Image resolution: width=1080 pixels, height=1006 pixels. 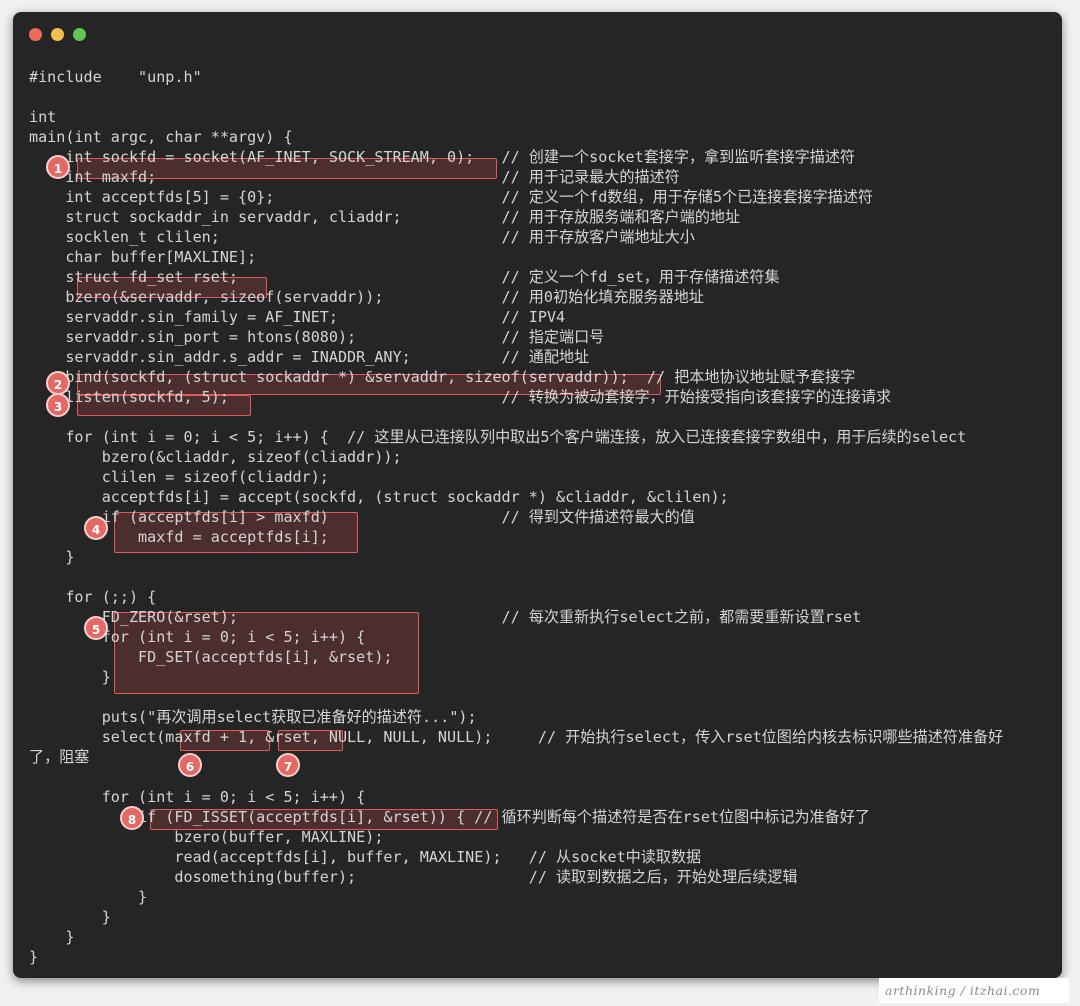 What do you see at coordinates (362, 517) in the screenshot?
I see `code-line: if (acceptfds[i] > maxfd) // 得到文件描述符最大的值` at bounding box center [362, 517].